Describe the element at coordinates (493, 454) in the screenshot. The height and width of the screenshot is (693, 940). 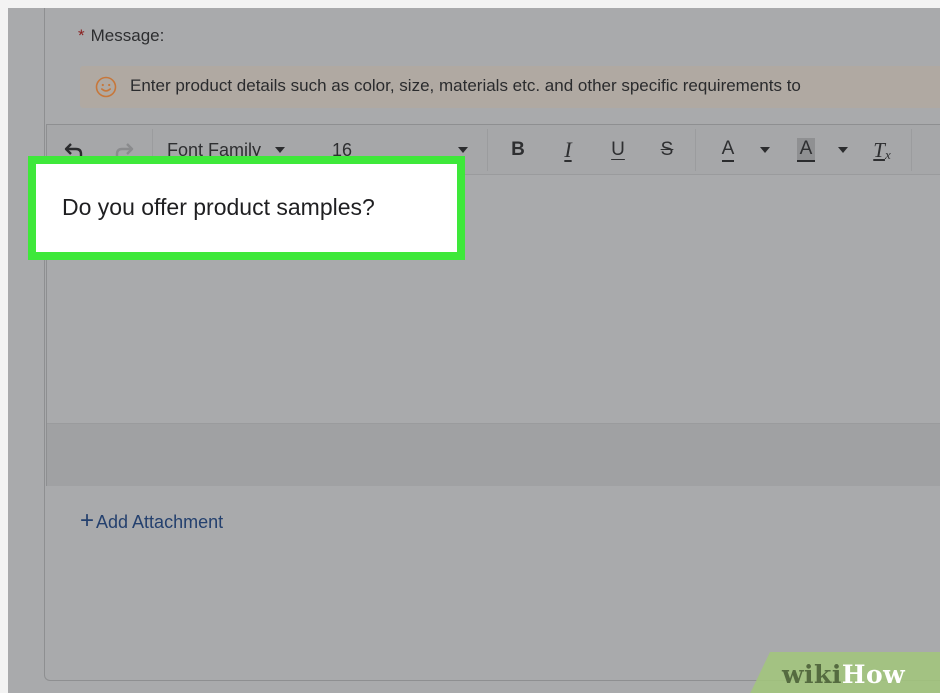
I see `editor-footer` at that location.